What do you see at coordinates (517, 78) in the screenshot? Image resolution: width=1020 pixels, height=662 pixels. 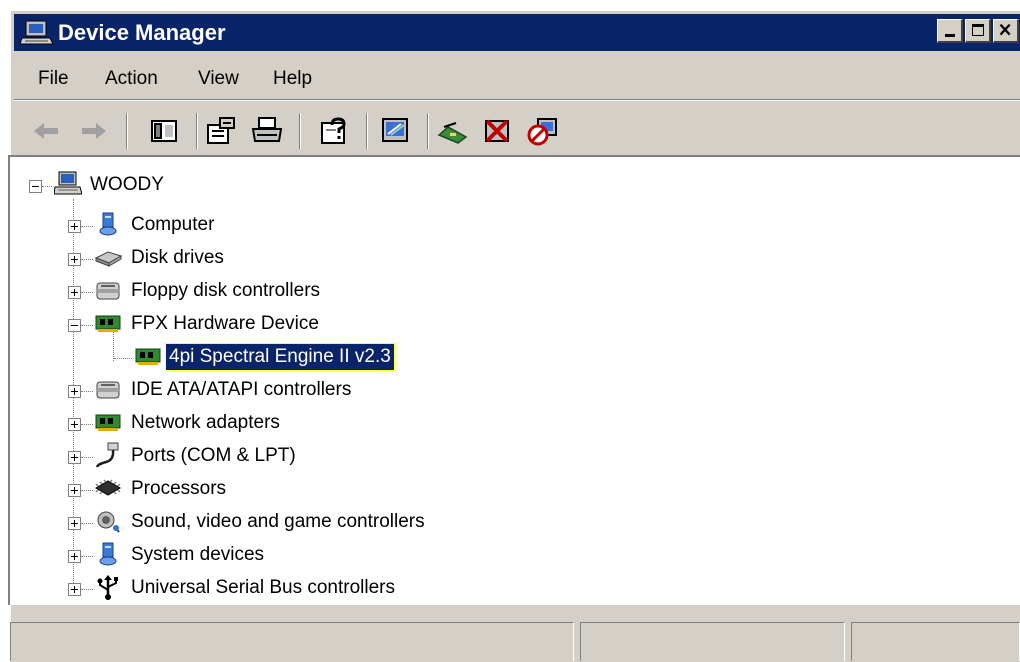 I see `menu-bar: File Action View Help` at bounding box center [517, 78].